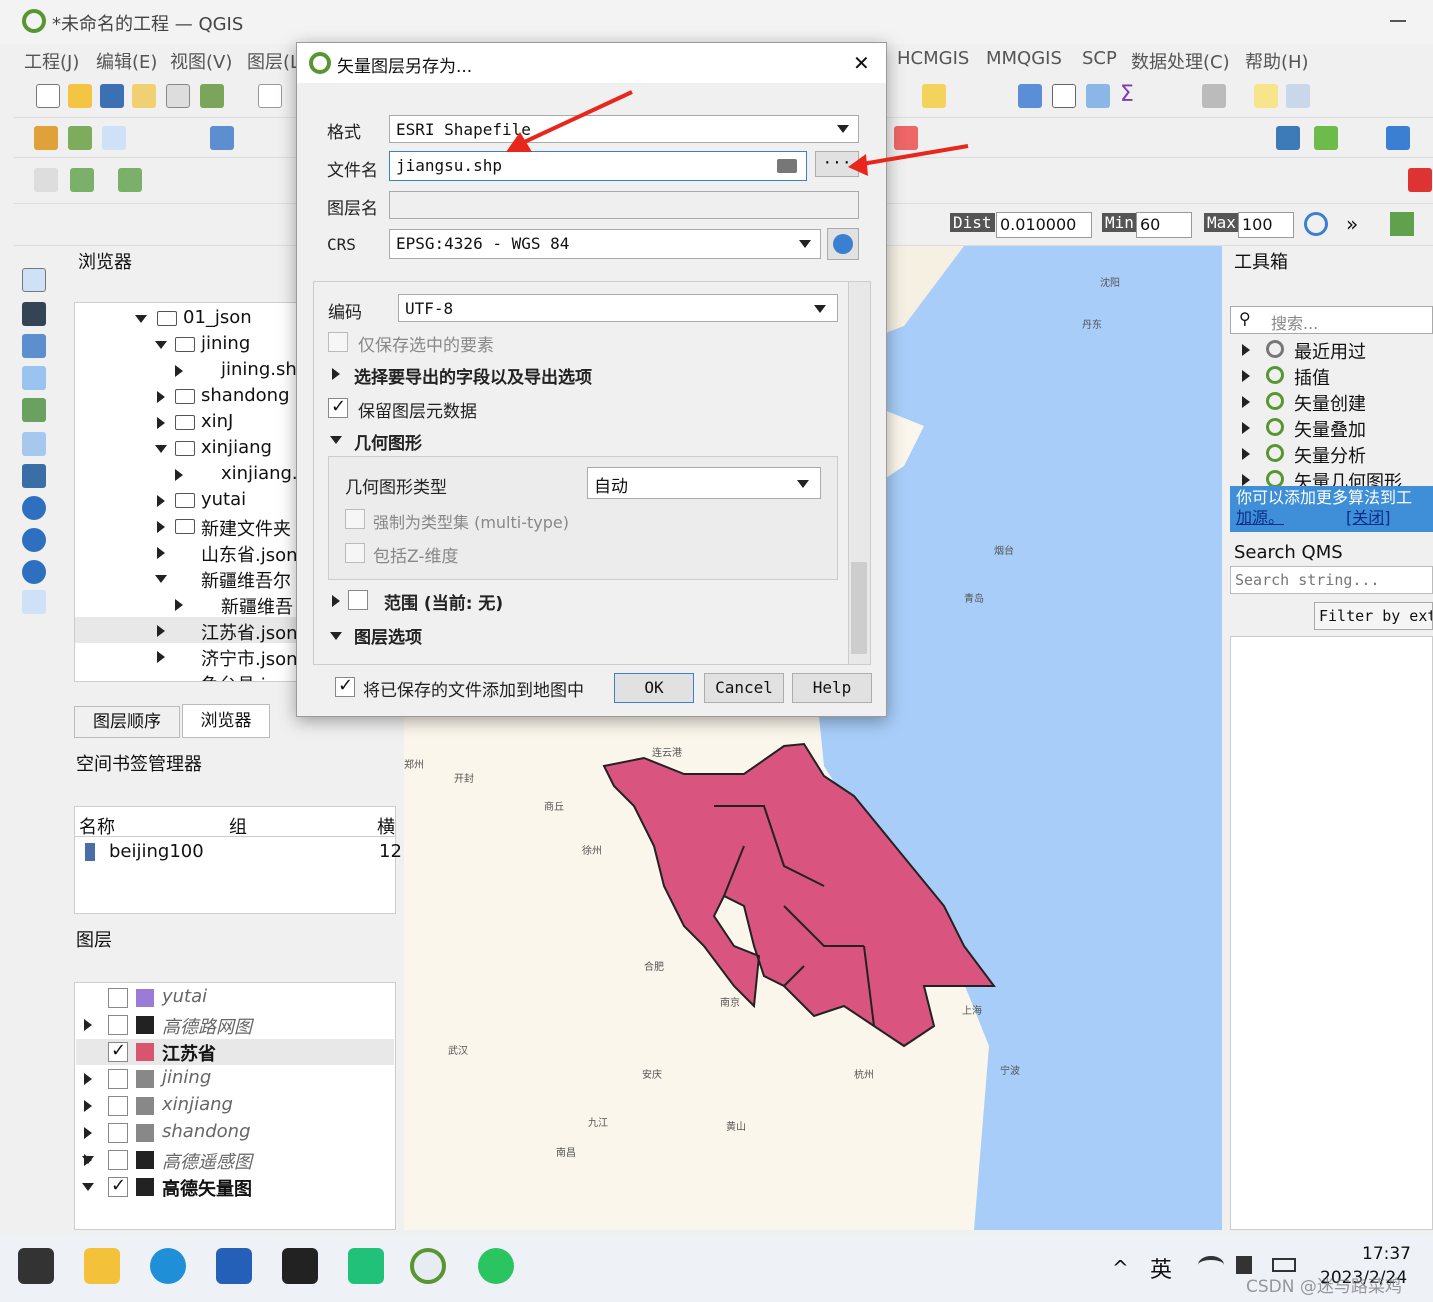 The height and width of the screenshot is (1302, 1433). What do you see at coordinates (858, 165) in the screenshot?
I see `arrow-head-icon` at bounding box center [858, 165].